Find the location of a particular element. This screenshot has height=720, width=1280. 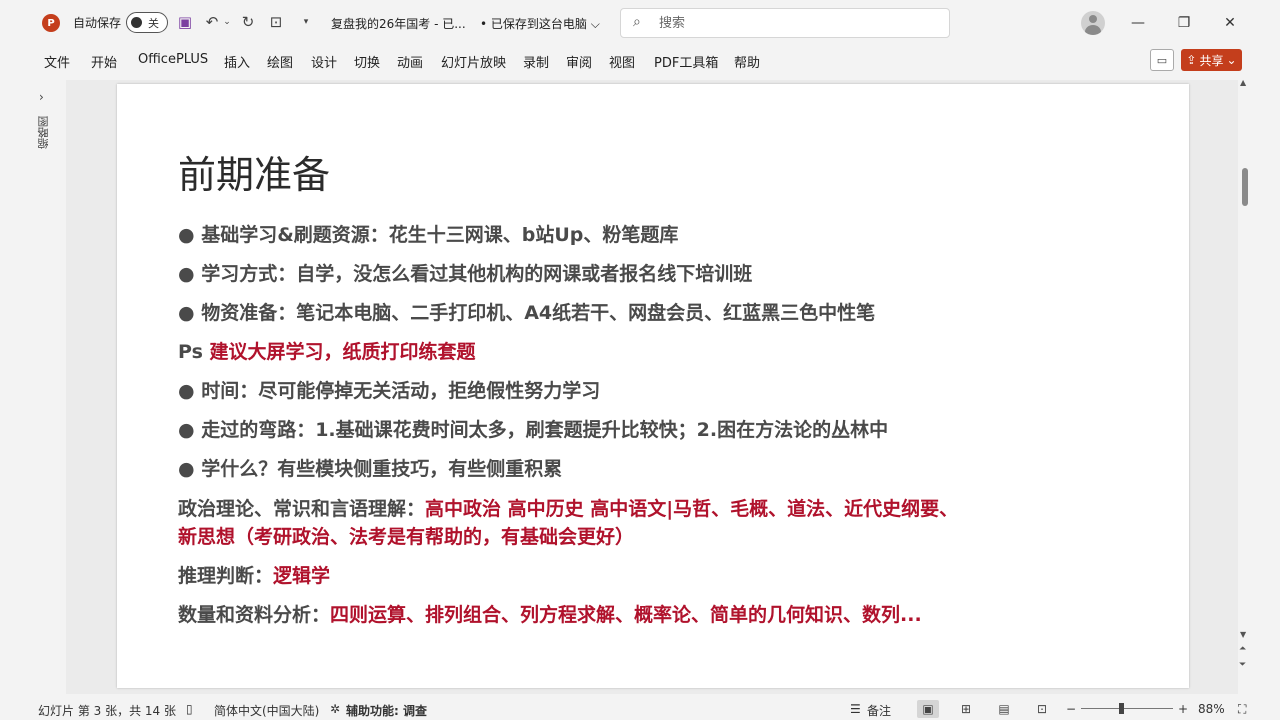

tab-help: 帮助 is located at coordinates (747, 61).